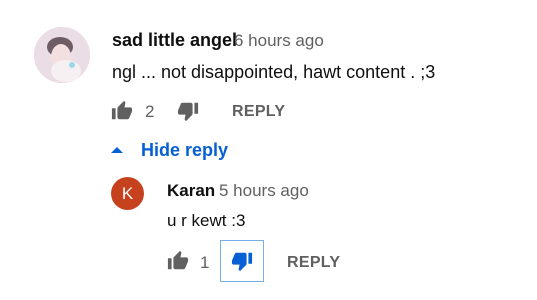  I want to click on reply-avatar-letter: K, so click(127, 193).